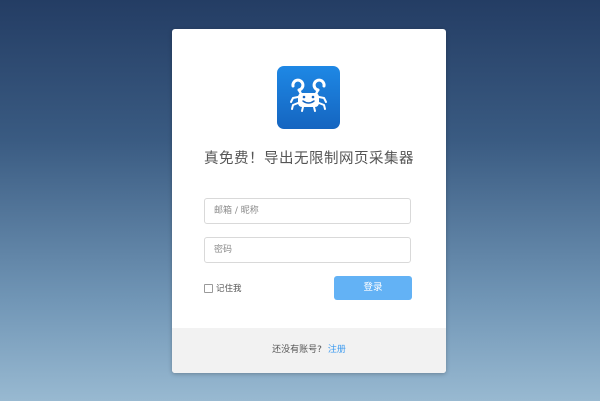  I want to click on password-field, so click(307, 250).